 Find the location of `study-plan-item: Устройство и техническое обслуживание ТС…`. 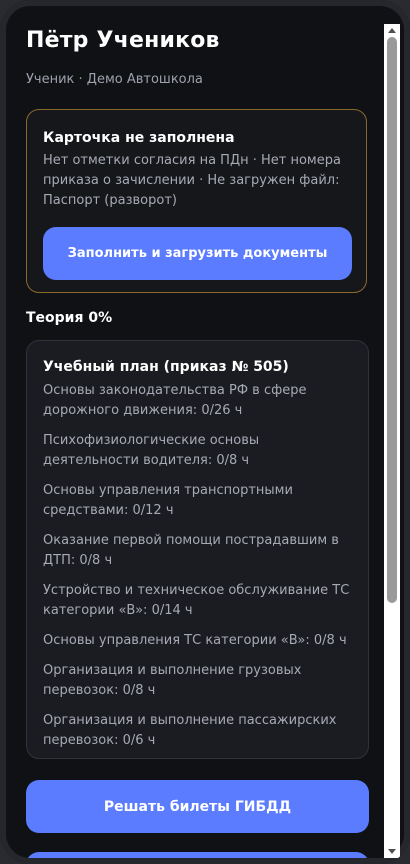

study-plan-item: Устройство и техническое обслуживание ТС… is located at coordinates (196, 600).